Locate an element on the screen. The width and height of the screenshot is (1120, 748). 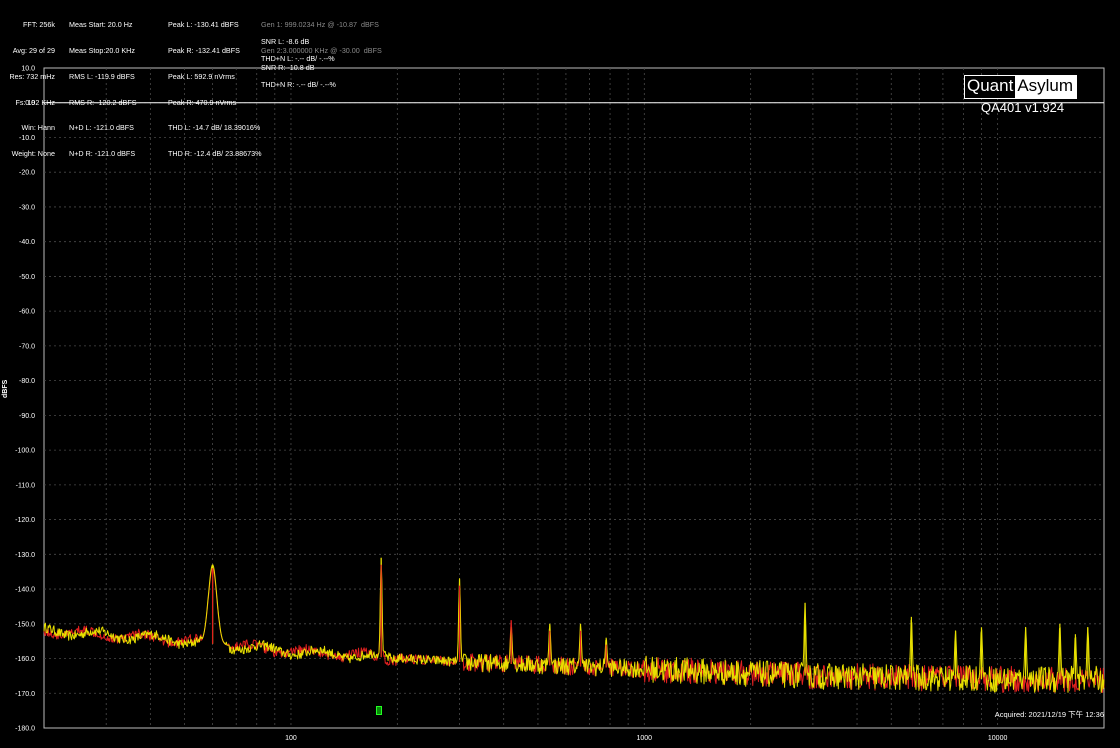
stat-thd-r: THD R: -12.4 dB/ 23.88673% is located at coordinates (215, 154).